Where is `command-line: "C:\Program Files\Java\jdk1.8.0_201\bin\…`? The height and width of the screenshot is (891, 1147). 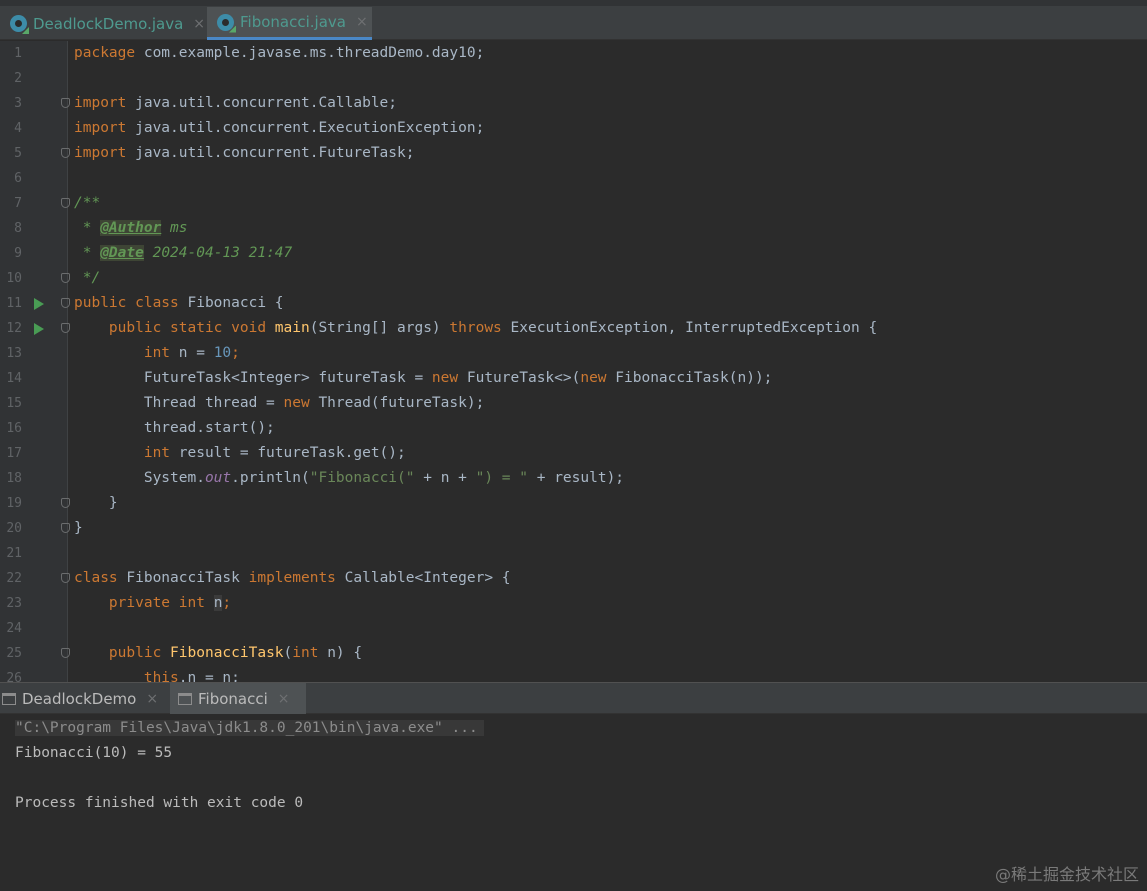 command-line: "C:\Program Files\Java\jdk1.8.0_201\bin\… is located at coordinates (249, 728).